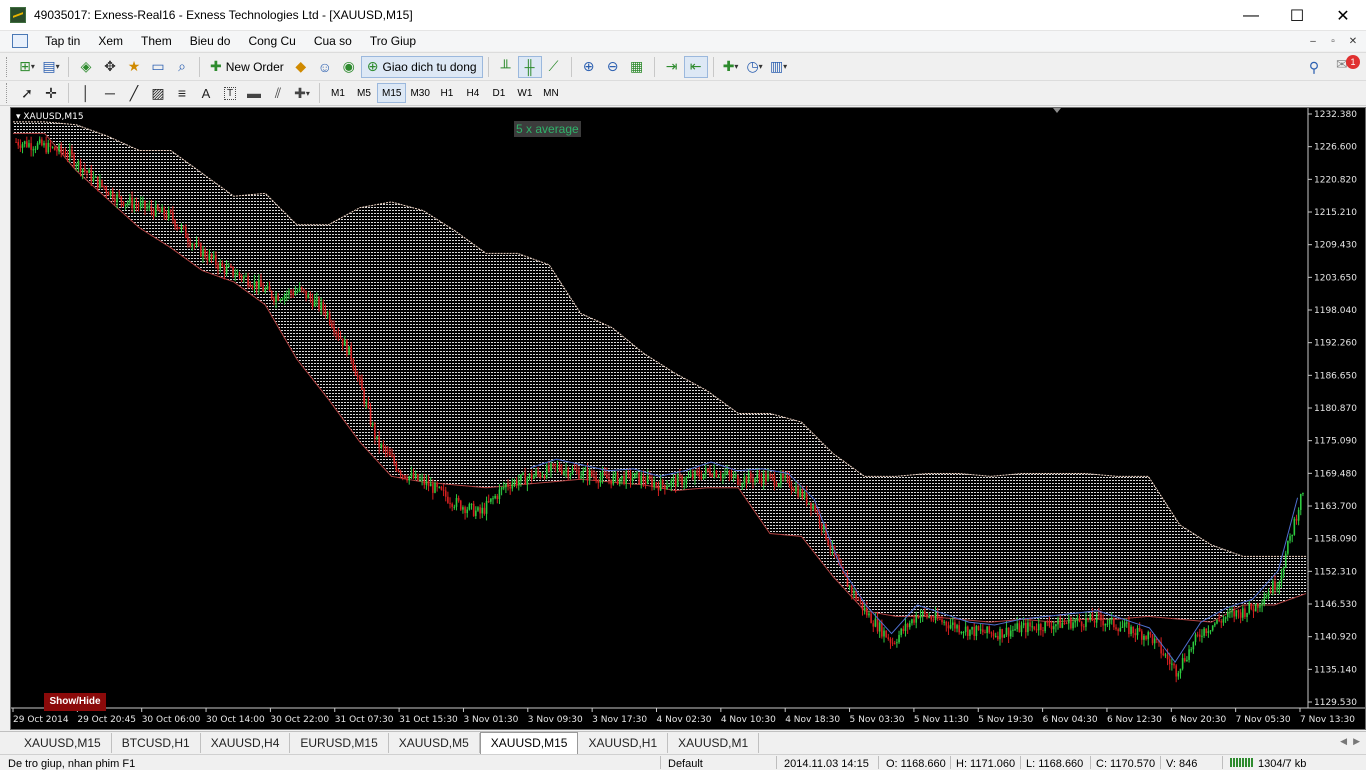 This screenshot has width=1366, height=770. Describe the element at coordinates (206, 93) in the screenshot. I see `text-tool-button: A` at that location.